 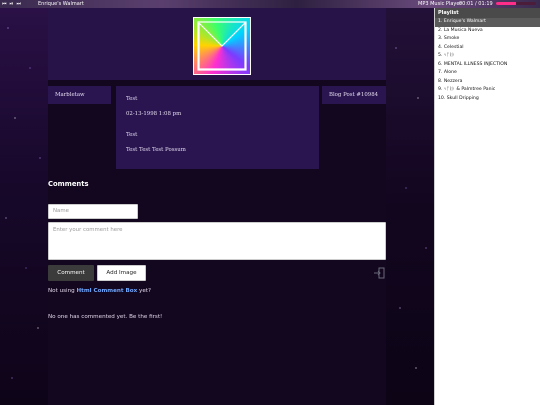 I want to click on progress-bar, so click(x=516, y=3).